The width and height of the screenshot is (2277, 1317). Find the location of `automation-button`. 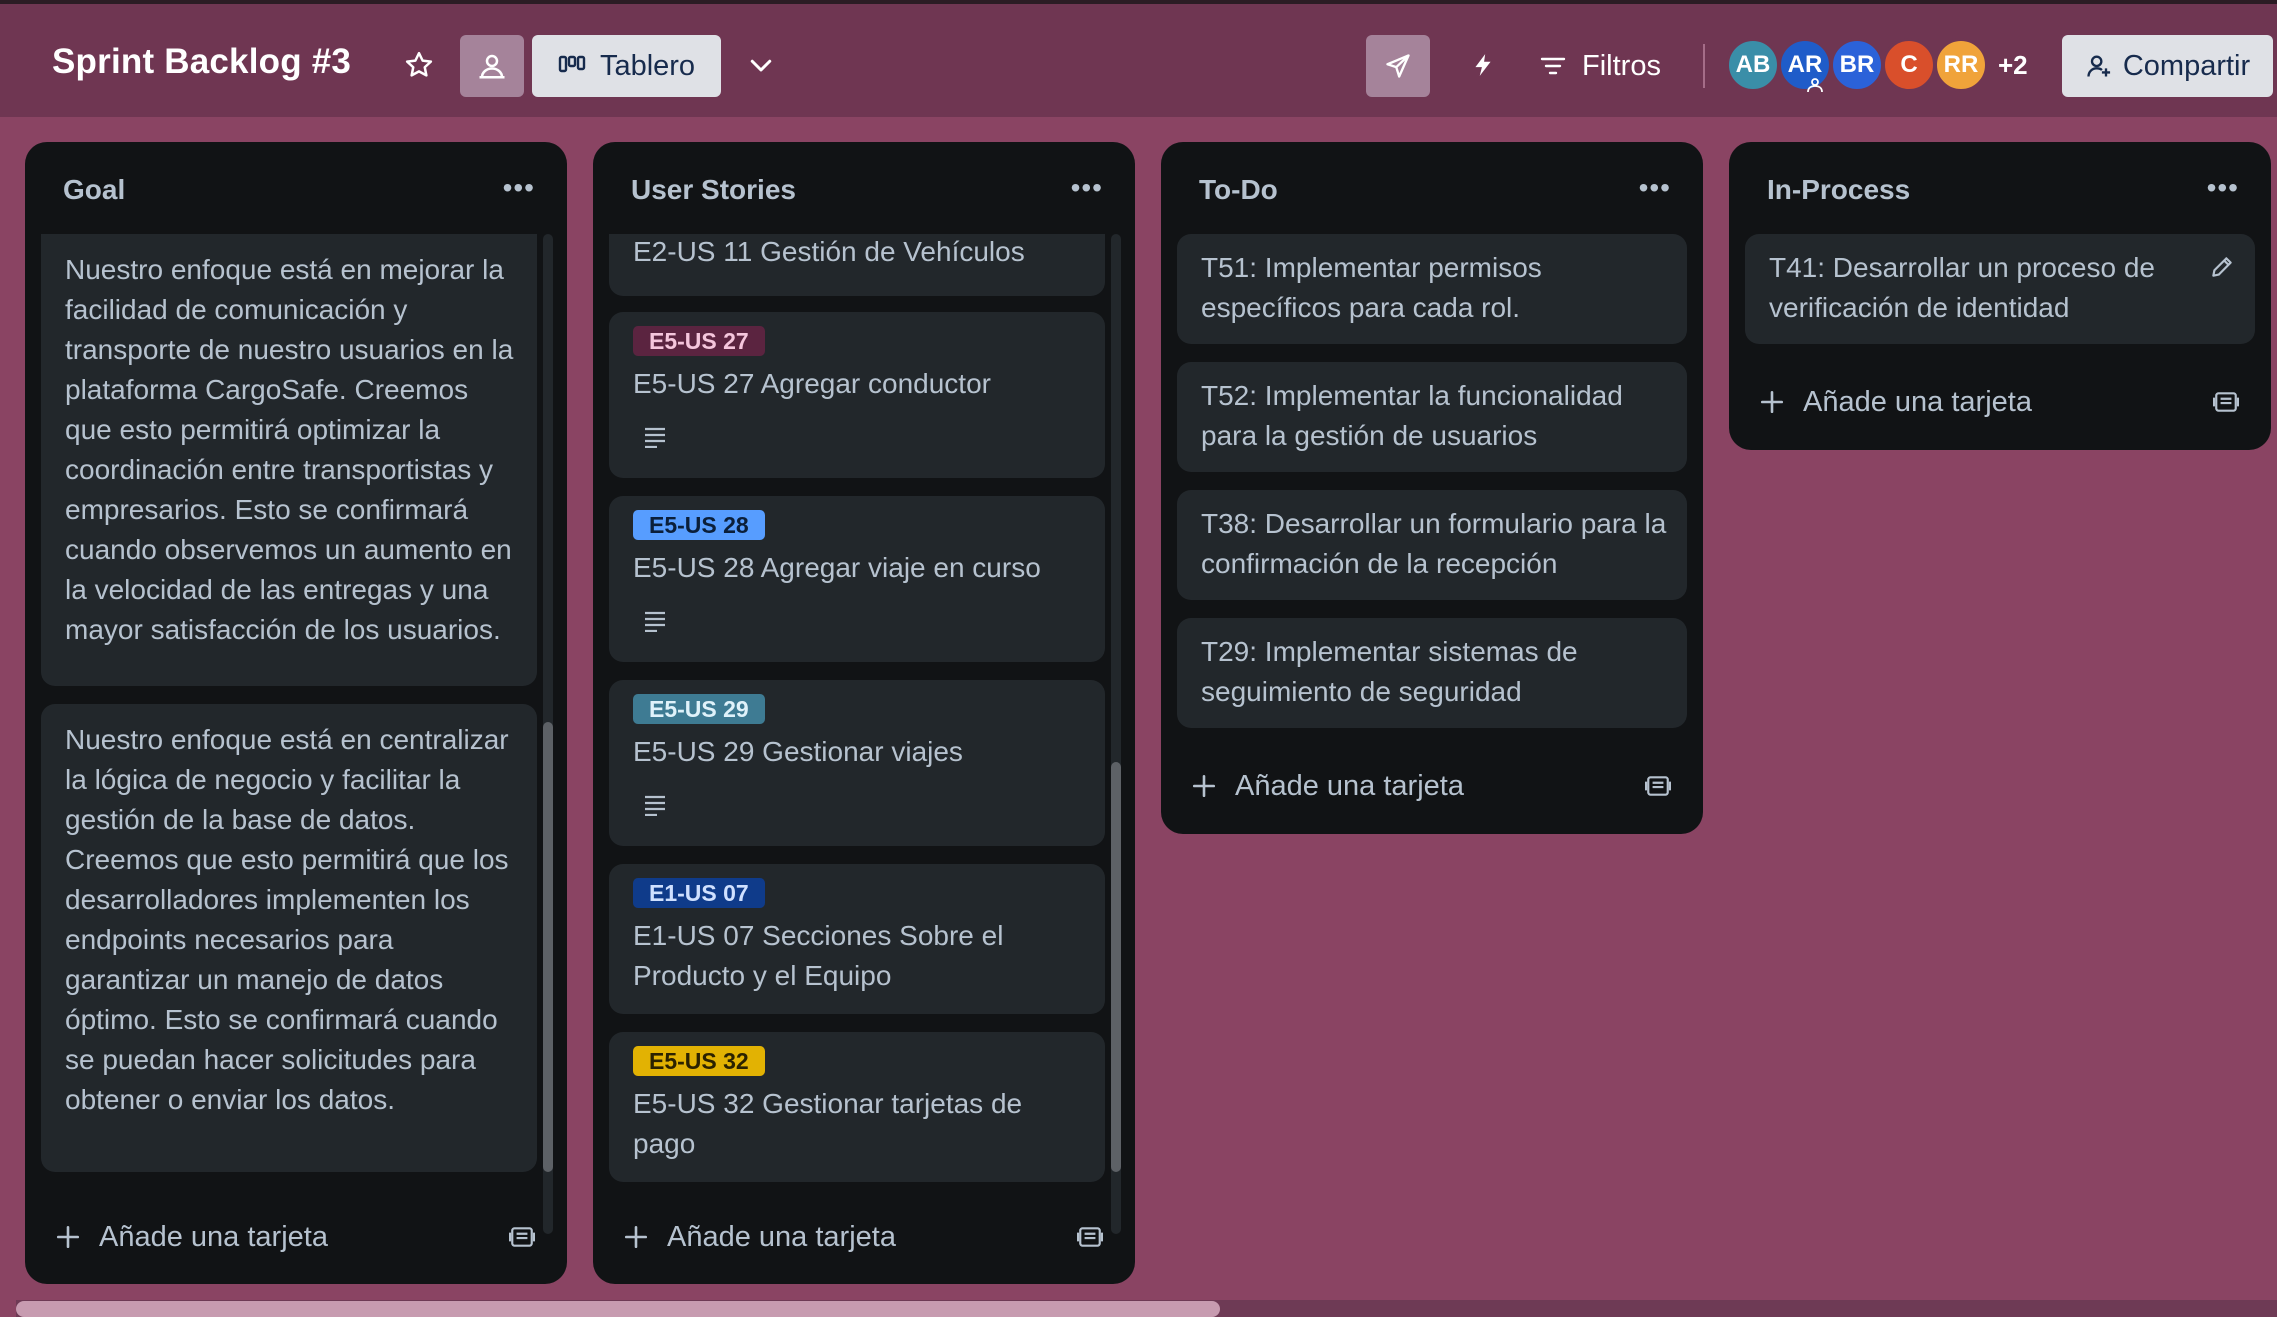

automation-button is located at coordinates (1483, 65).